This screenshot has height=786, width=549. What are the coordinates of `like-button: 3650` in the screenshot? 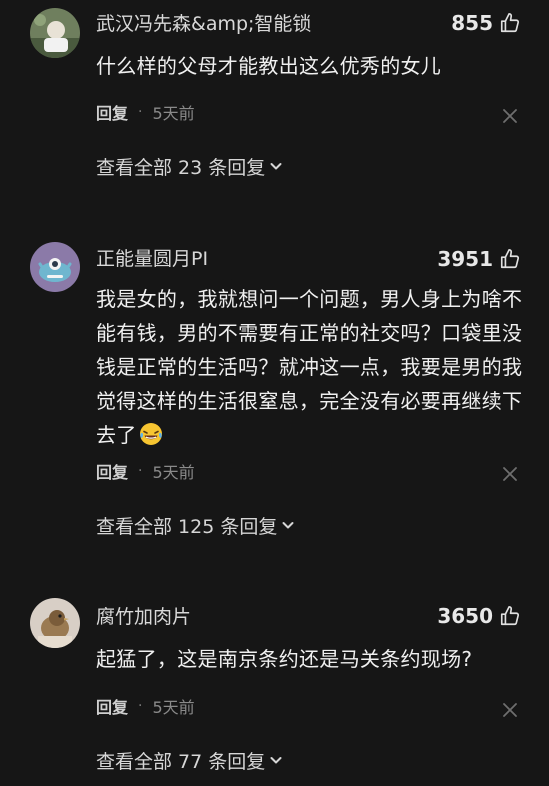 It's located at (479, 616).